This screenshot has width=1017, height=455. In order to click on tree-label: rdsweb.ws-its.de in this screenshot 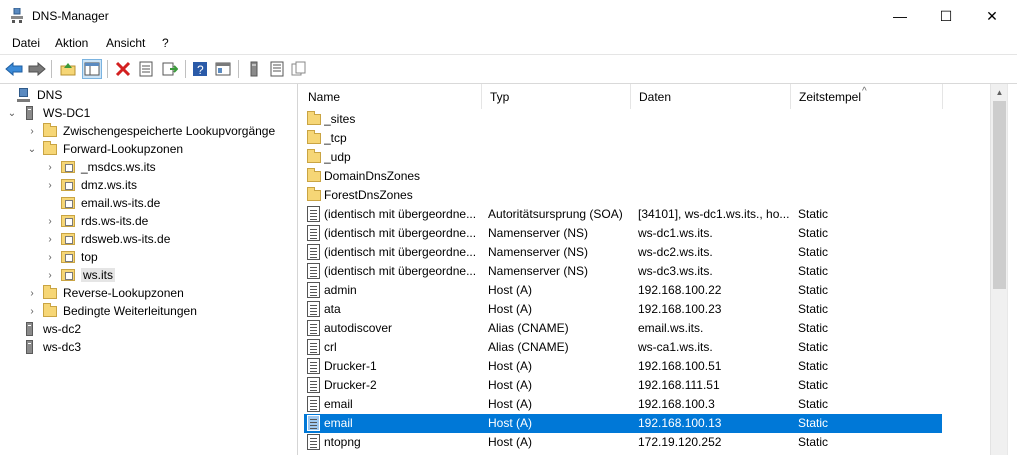, I will do `click(126, 239)`.